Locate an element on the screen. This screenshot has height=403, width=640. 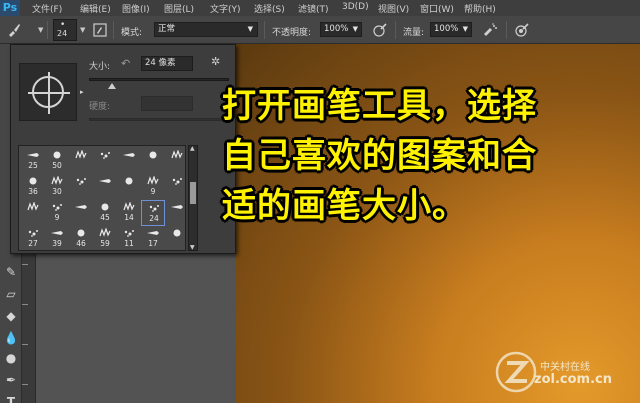
airbrush-icon is located at coordinates (490, 30).